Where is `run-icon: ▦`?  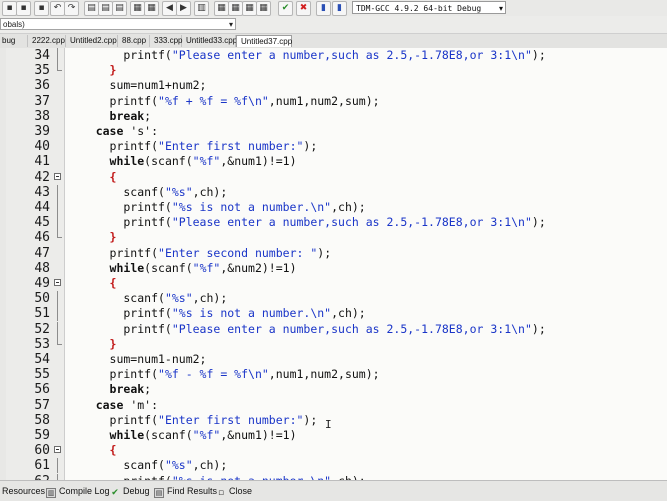
run-icon: ▦ is located at coordinates (235, 8).